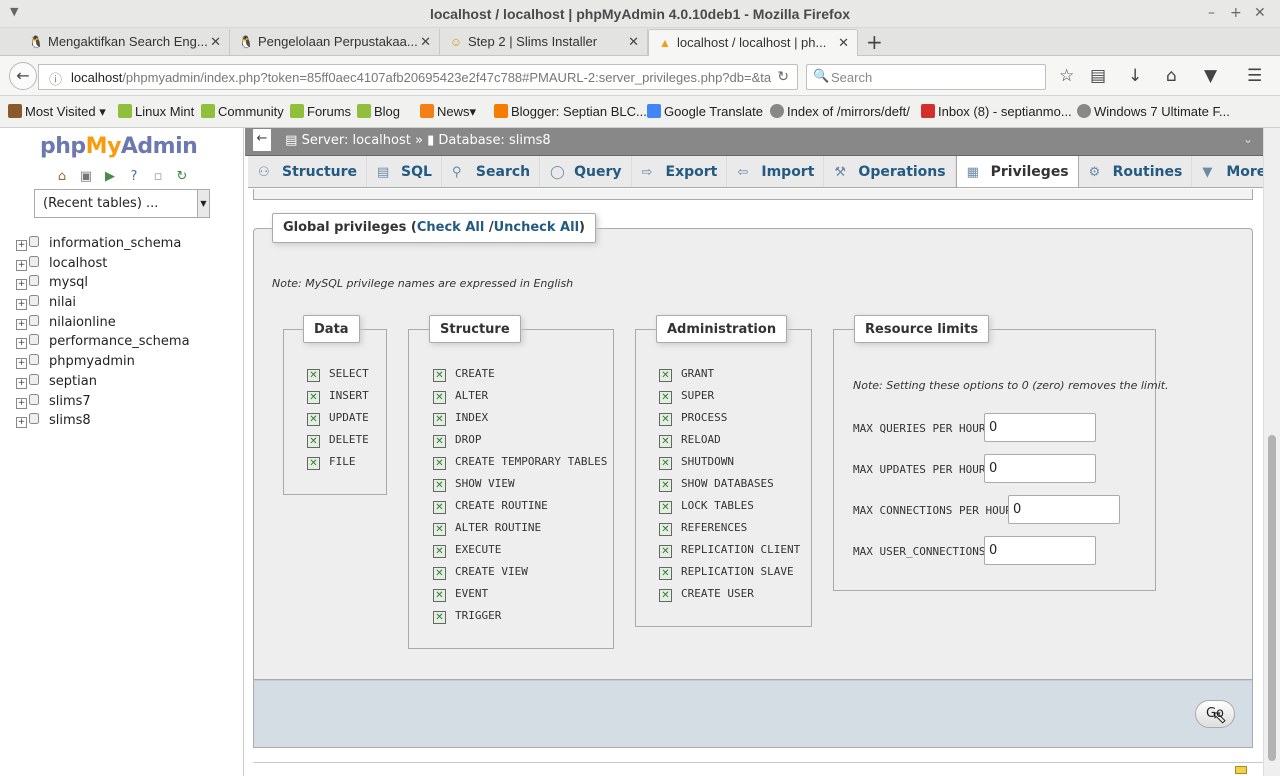 This screenshot has width=1280, height=776. I want to click on privilege-item: ✕ CREATE ROUTINE, so click(520, 510).